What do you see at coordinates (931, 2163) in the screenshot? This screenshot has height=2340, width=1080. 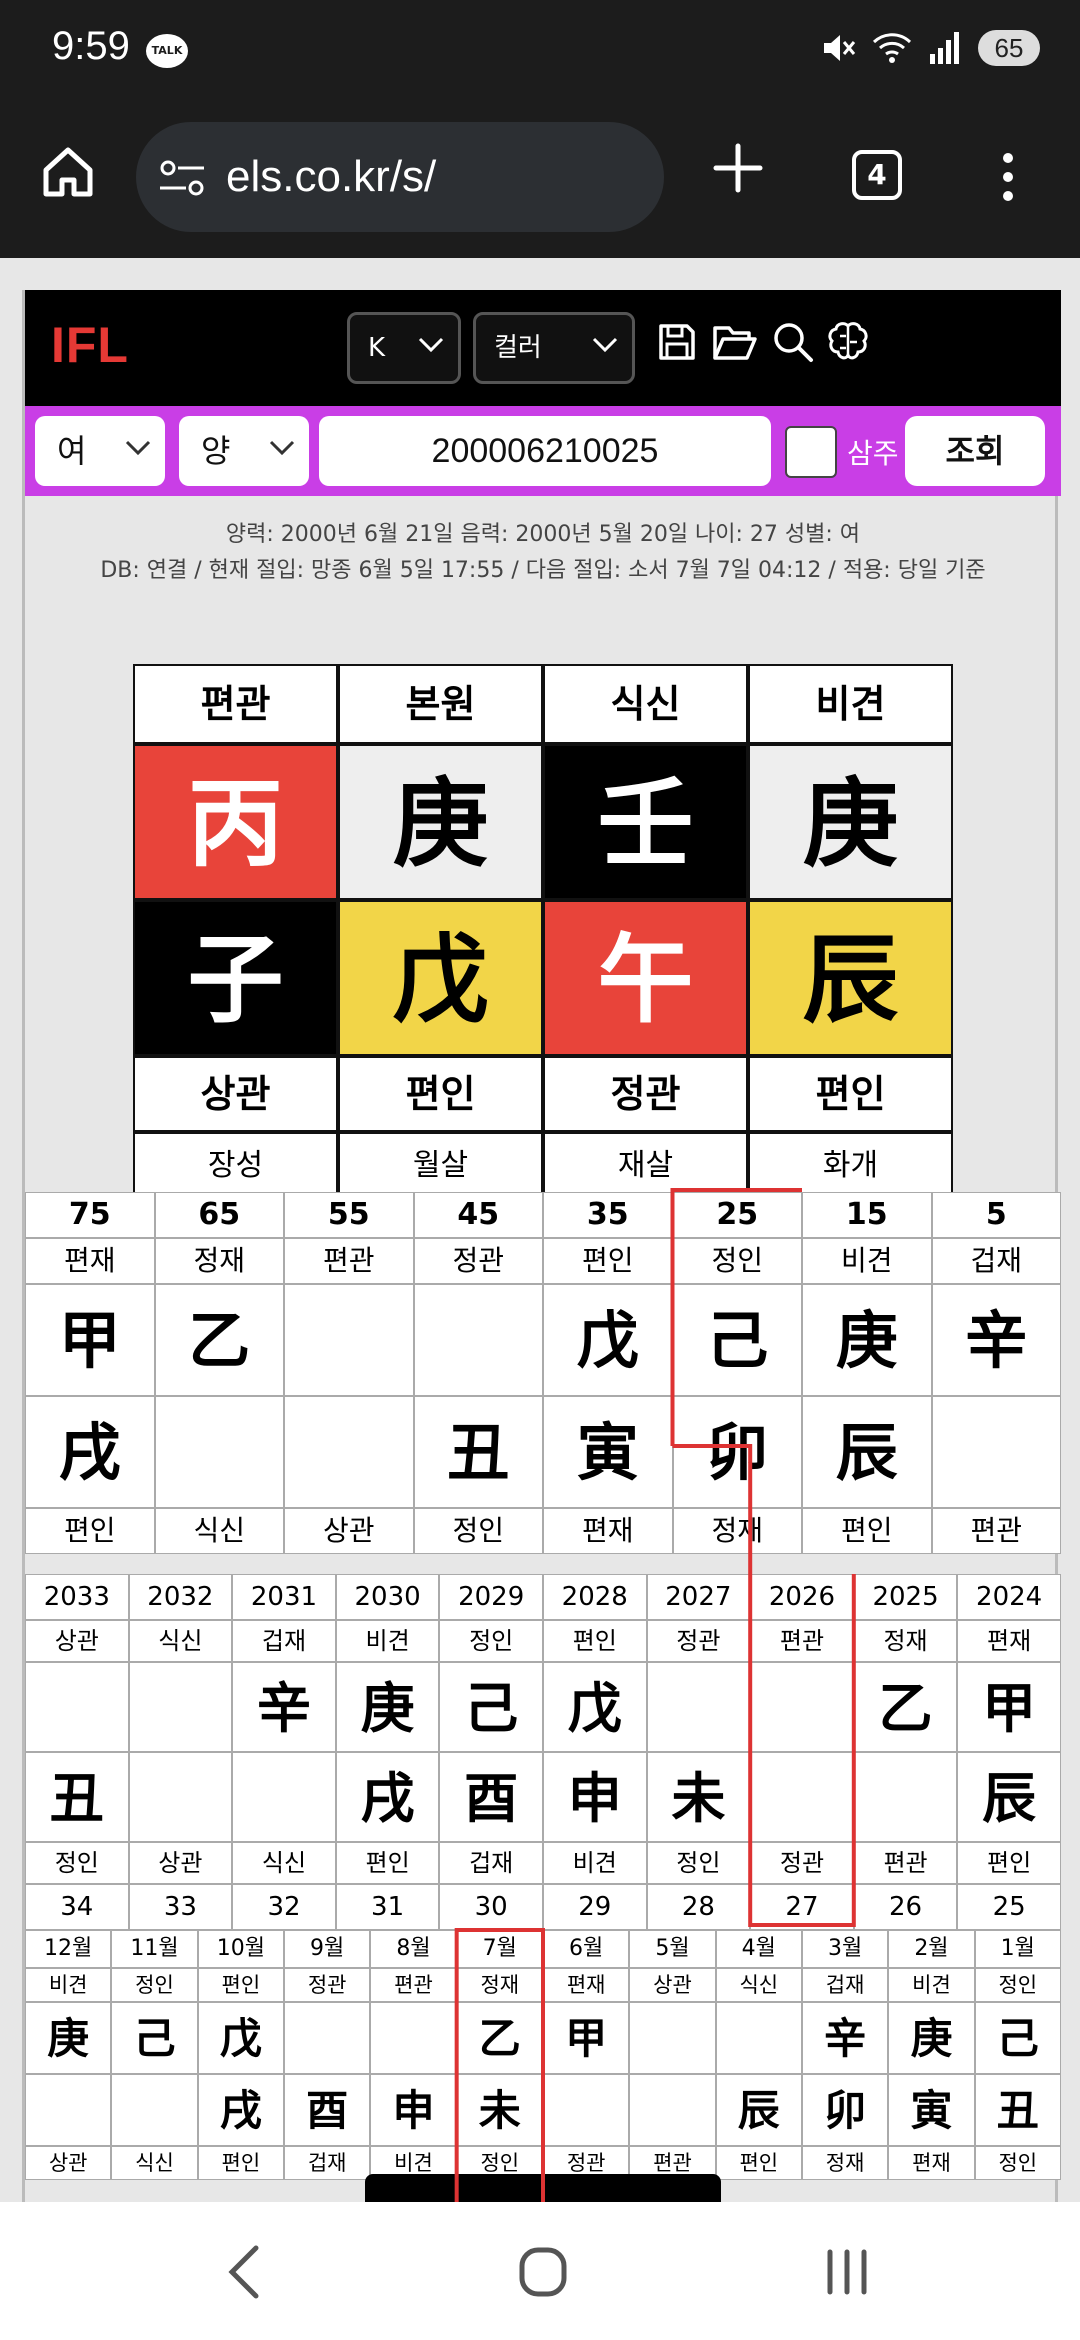 I see `month-branch-god: 편재` at bounding box center [931, 2163].